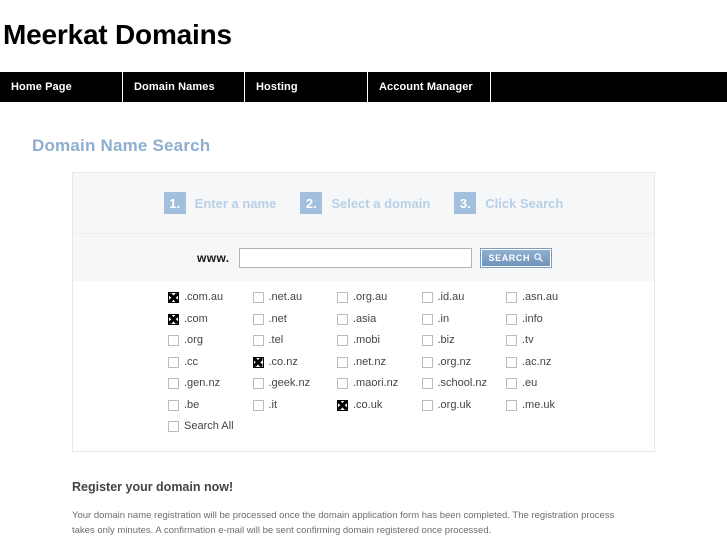  Describe the element at coordinates (295, 405) in the screenshot. I see `tld-option-it: .it` at that location.